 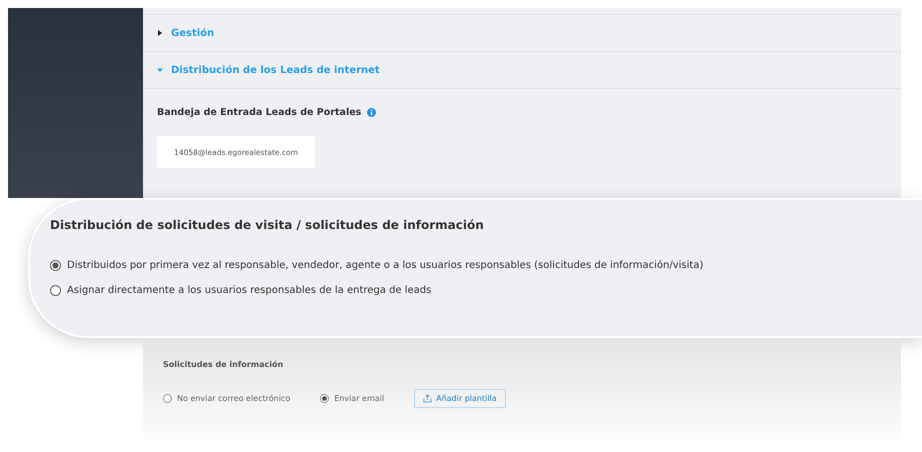 What do you see at coordinates (233, 398) in the screenshot?
I see `option-label: No enviar correo electrónico` at bounding box center [233, 398].